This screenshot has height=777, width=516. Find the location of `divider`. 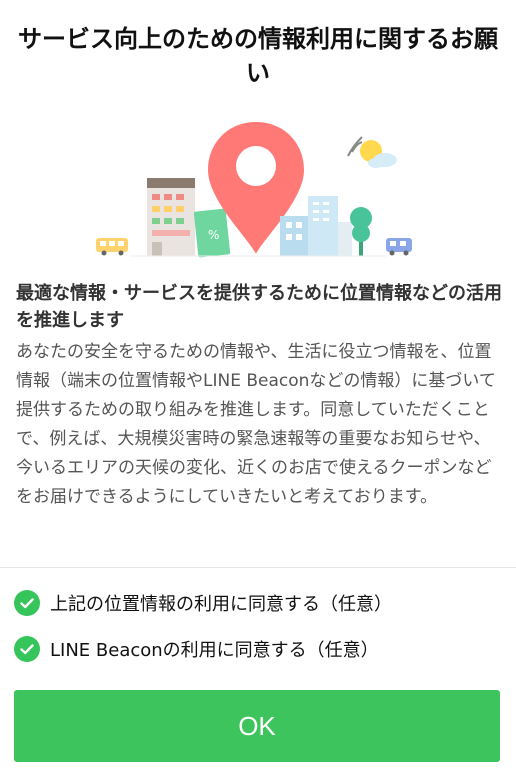

divider is located at coordinates (258, 567).